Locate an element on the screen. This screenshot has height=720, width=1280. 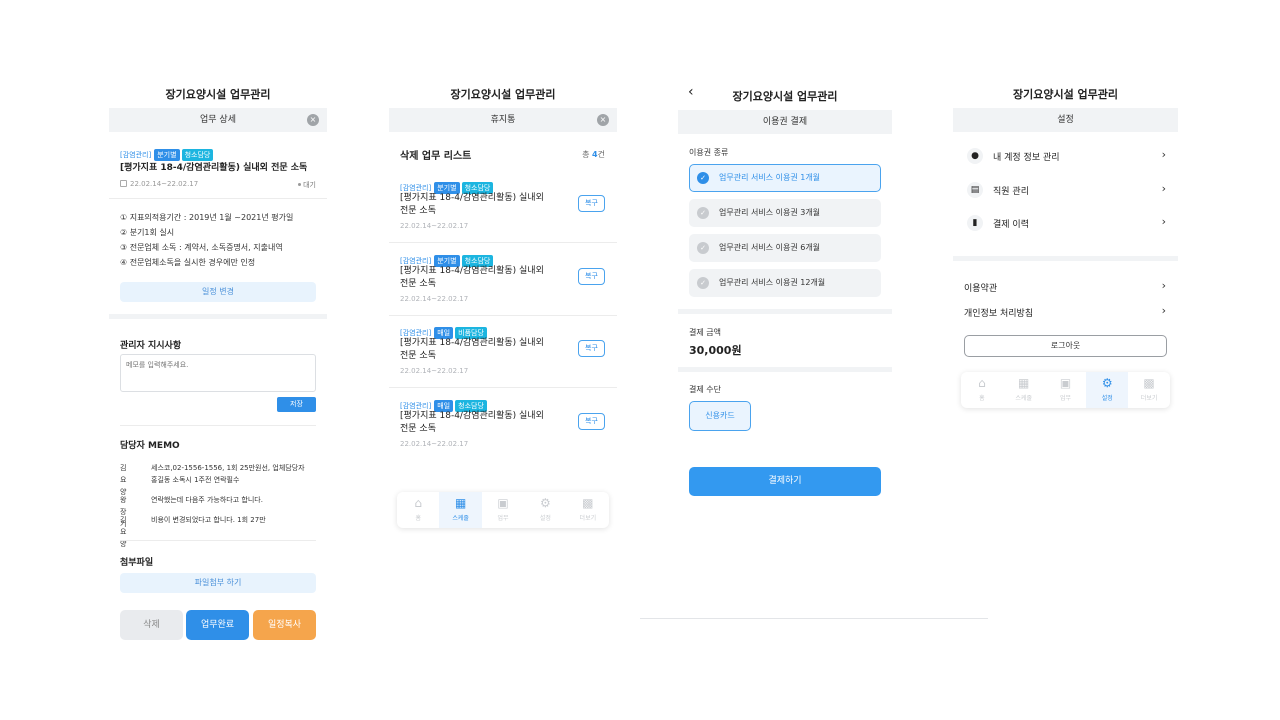
credit-card-option: 신용카드 is located at coordinates (720, 416).